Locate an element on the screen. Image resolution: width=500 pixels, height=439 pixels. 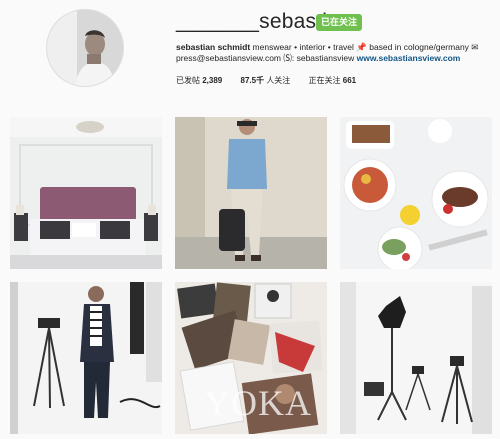
man-wall-image is located at coordinates (251, 193).